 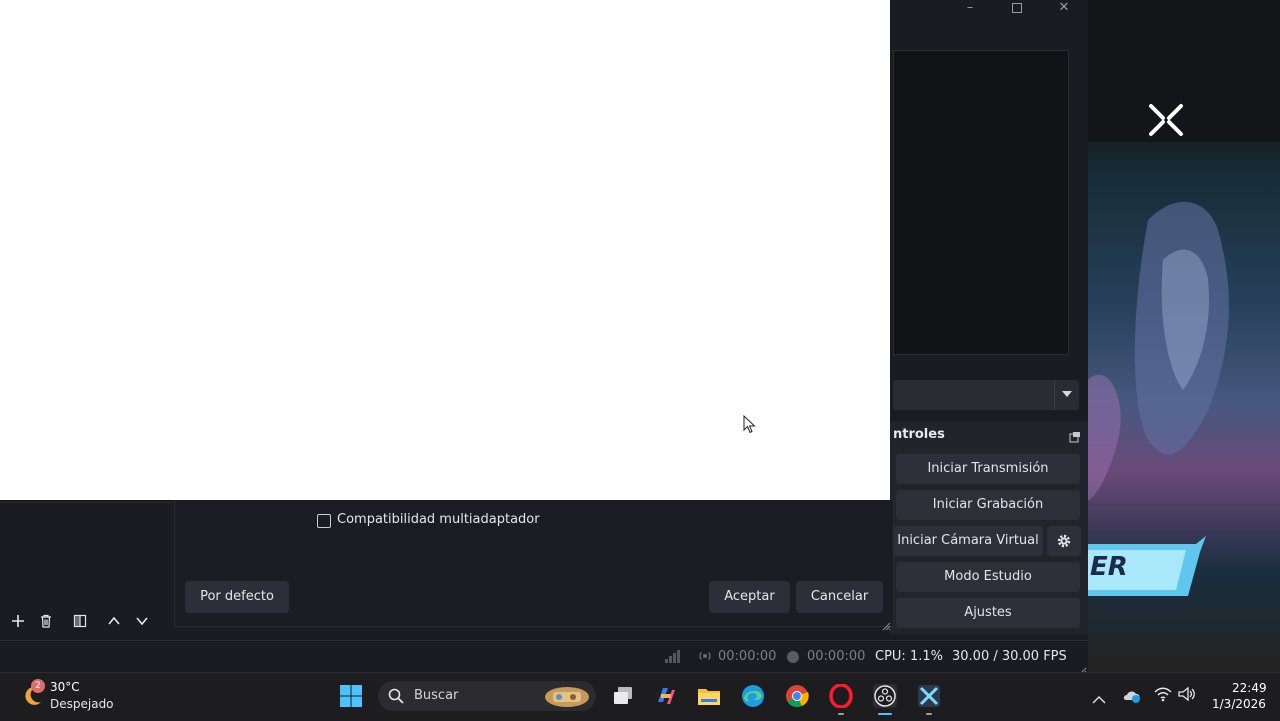 What do you see at coordinates (1017, 8) in the screenshot?
I see `maximize-icon` at bounding box center [1017, 8].